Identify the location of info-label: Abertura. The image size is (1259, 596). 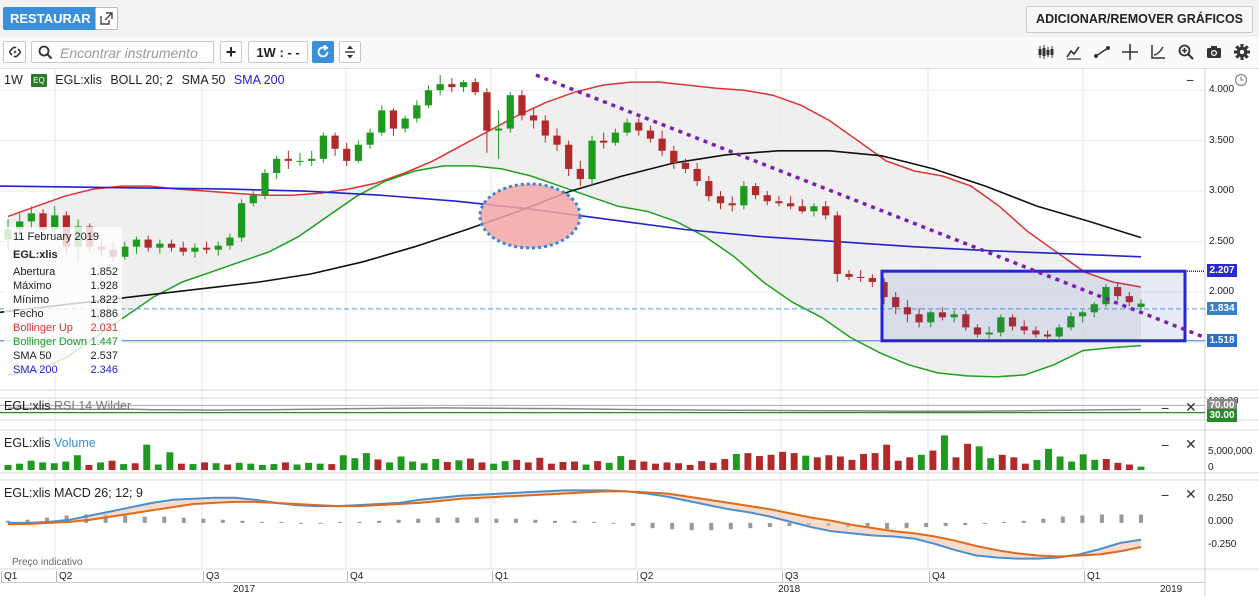
(34, 272).